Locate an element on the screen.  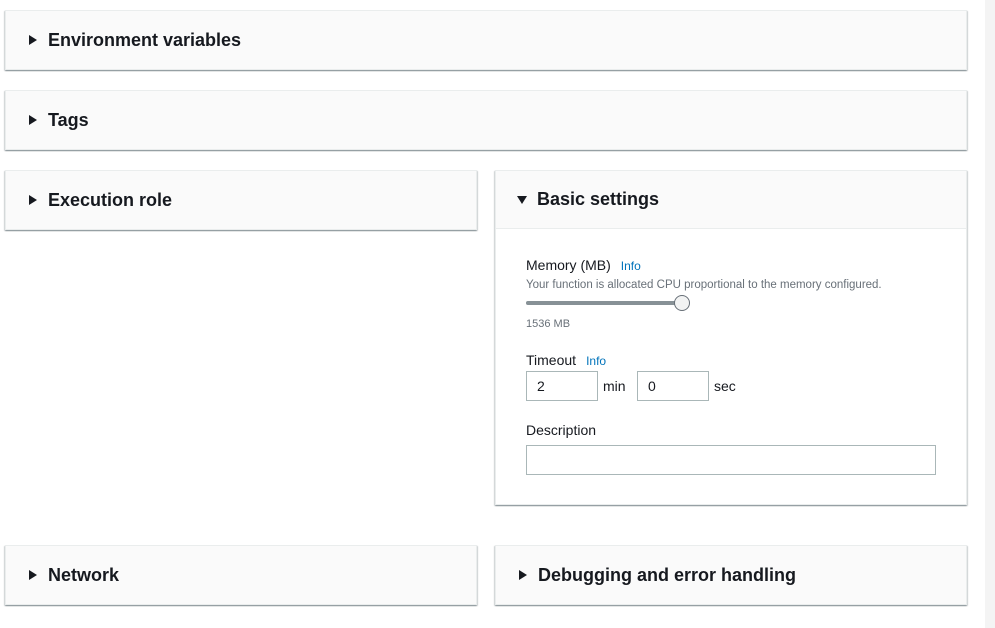
environment-variables-panel: Environment variables is located at coordinates (486, 40).